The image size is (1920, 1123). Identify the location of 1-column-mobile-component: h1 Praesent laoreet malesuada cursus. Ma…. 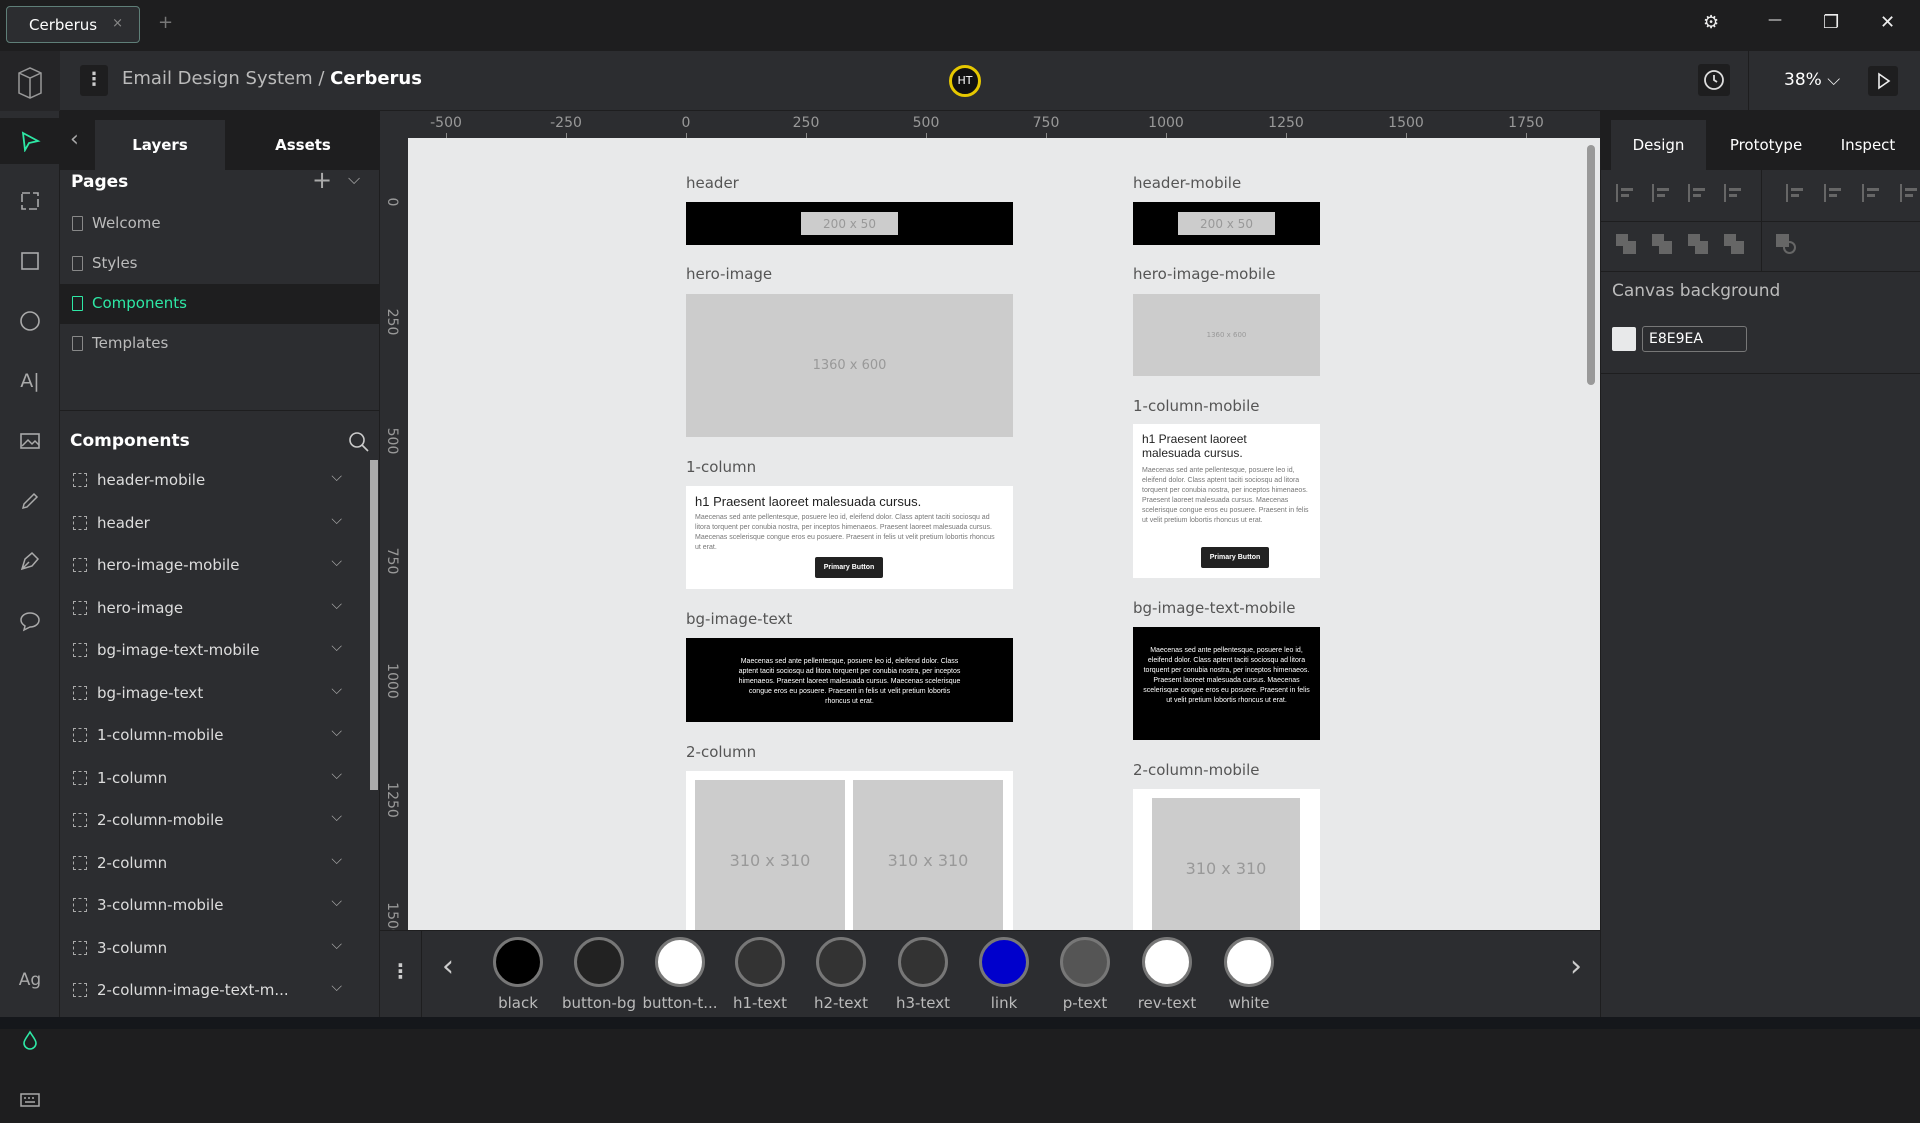
(1226, 501).